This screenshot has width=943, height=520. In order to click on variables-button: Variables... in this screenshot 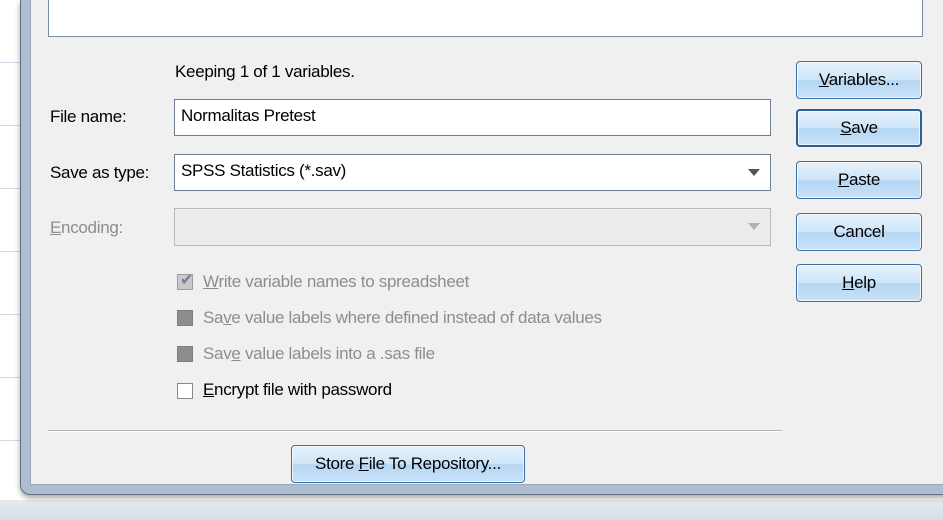, I will do `click(859, 80)`.